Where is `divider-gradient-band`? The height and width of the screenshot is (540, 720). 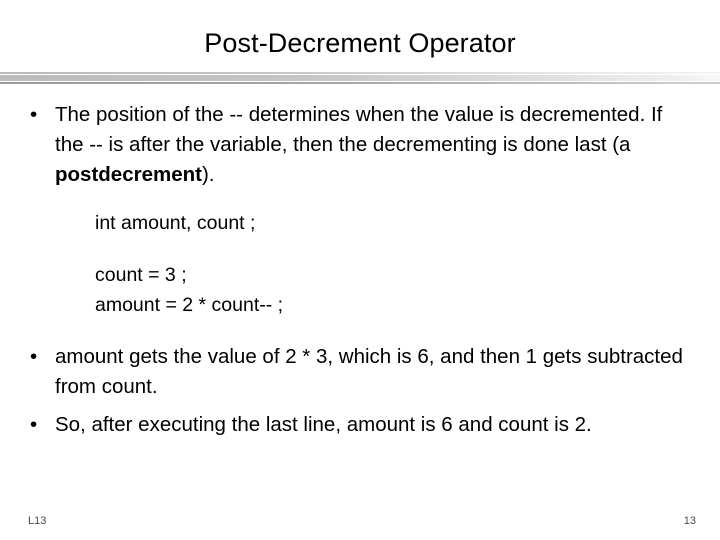 divider-gradient-band is located at coordinates (360, 78).